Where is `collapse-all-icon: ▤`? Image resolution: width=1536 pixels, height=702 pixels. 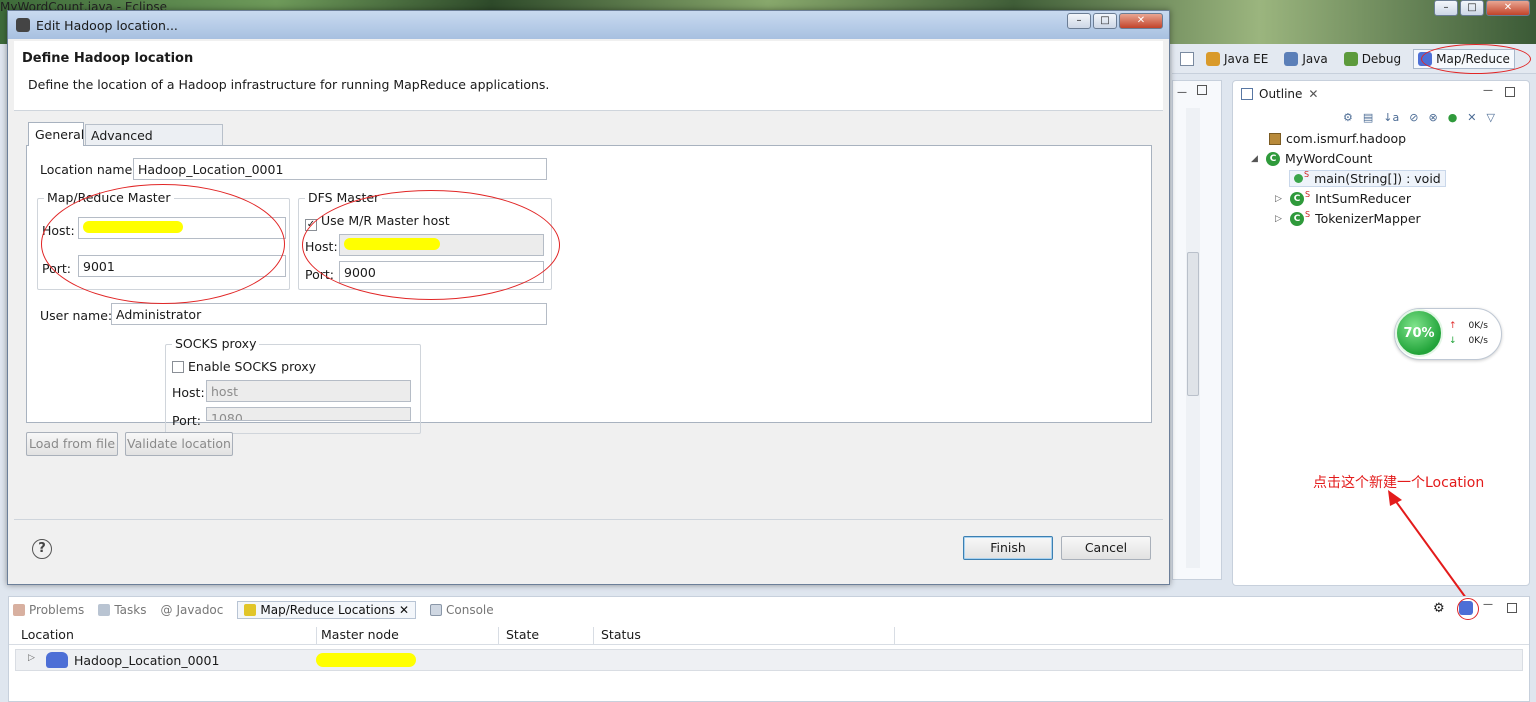
collapse-all-icon: ▤ is located at coordinates (1368, 117).